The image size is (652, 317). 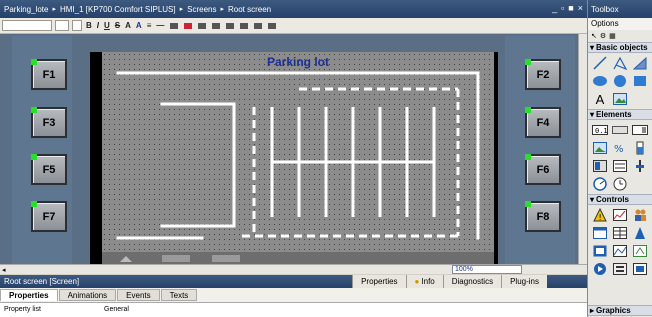 I want to click on function-key-f1: F1, so click(x=49, y=74).